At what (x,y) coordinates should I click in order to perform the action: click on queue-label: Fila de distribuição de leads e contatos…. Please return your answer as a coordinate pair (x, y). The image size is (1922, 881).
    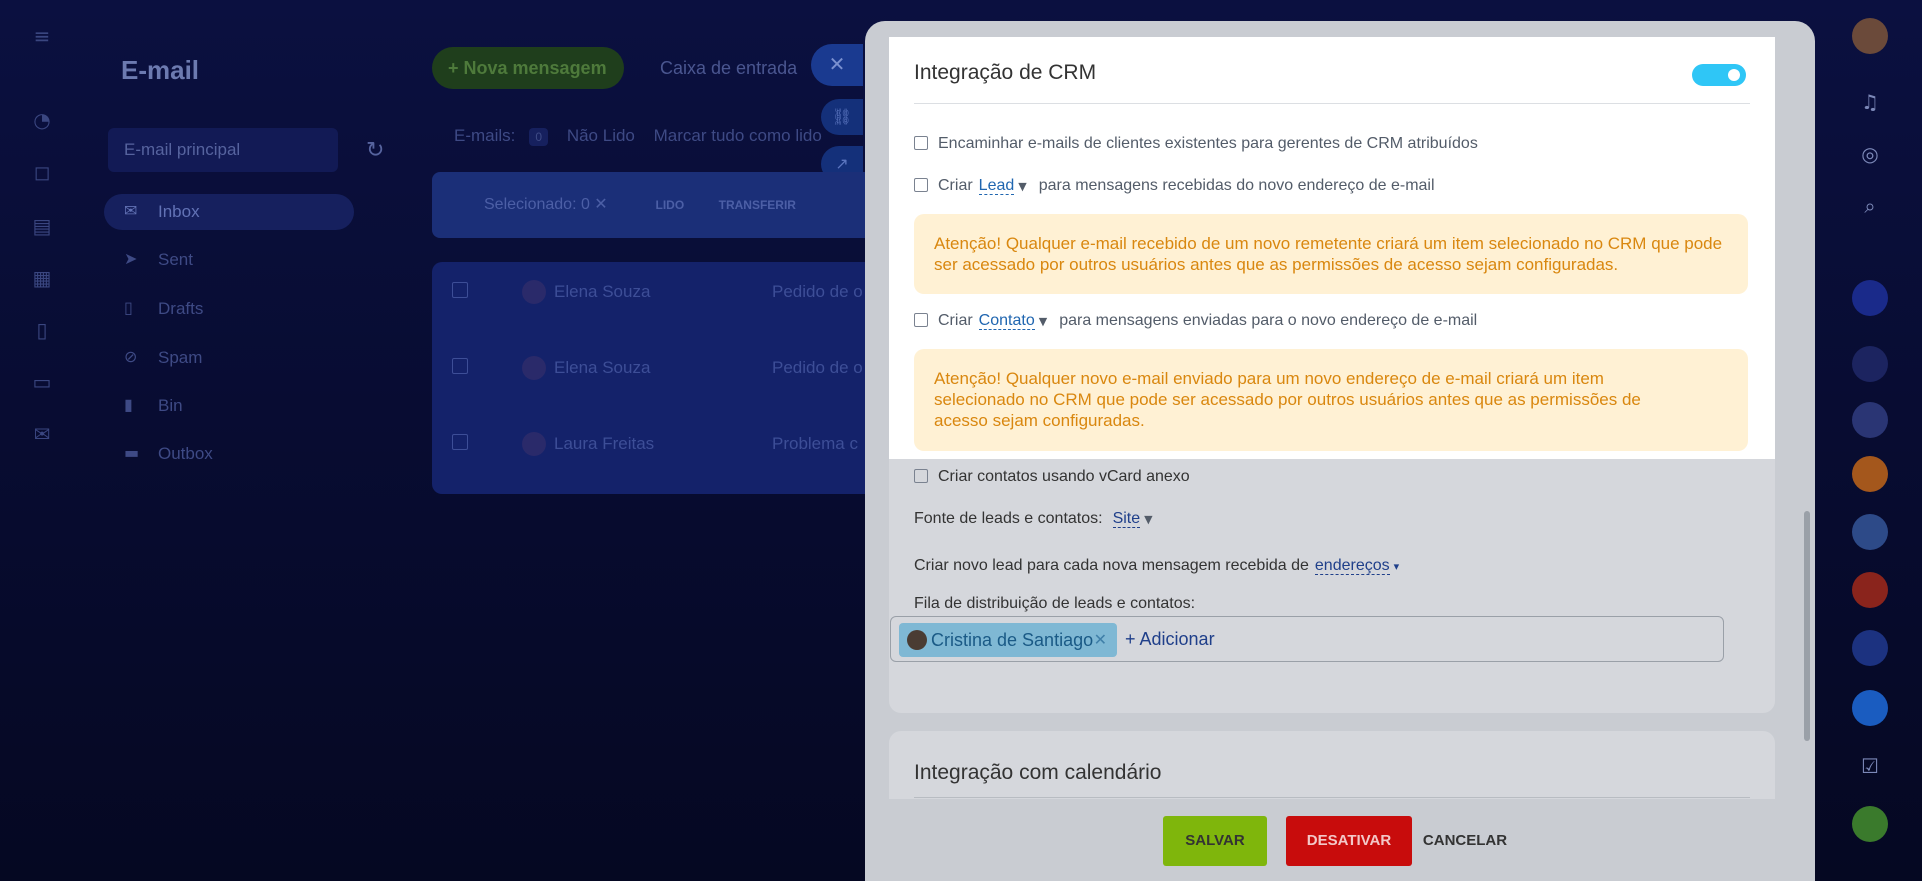
    Looking at the image, I should click on (1055, 603).